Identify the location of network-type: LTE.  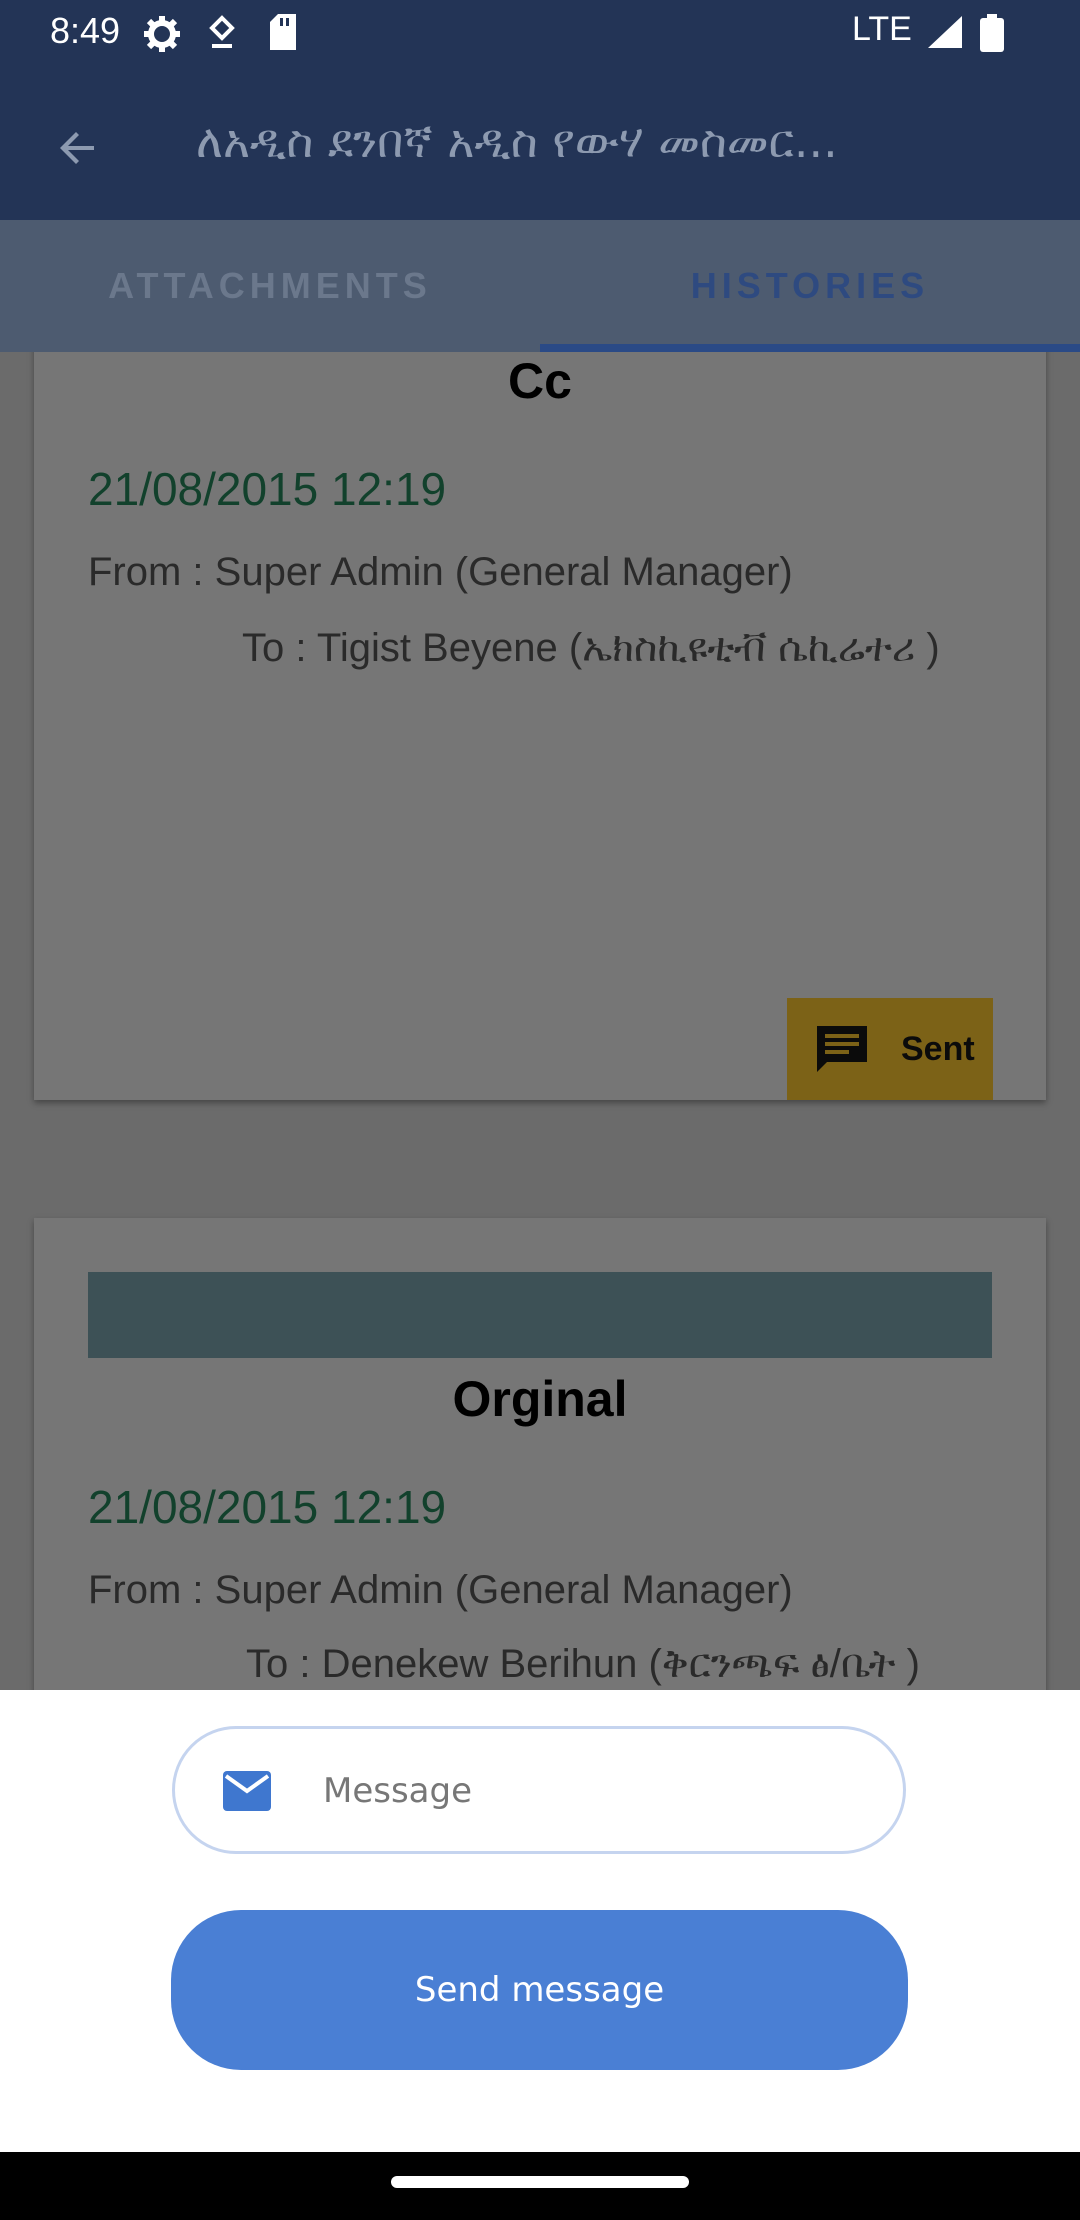
(882, 29).